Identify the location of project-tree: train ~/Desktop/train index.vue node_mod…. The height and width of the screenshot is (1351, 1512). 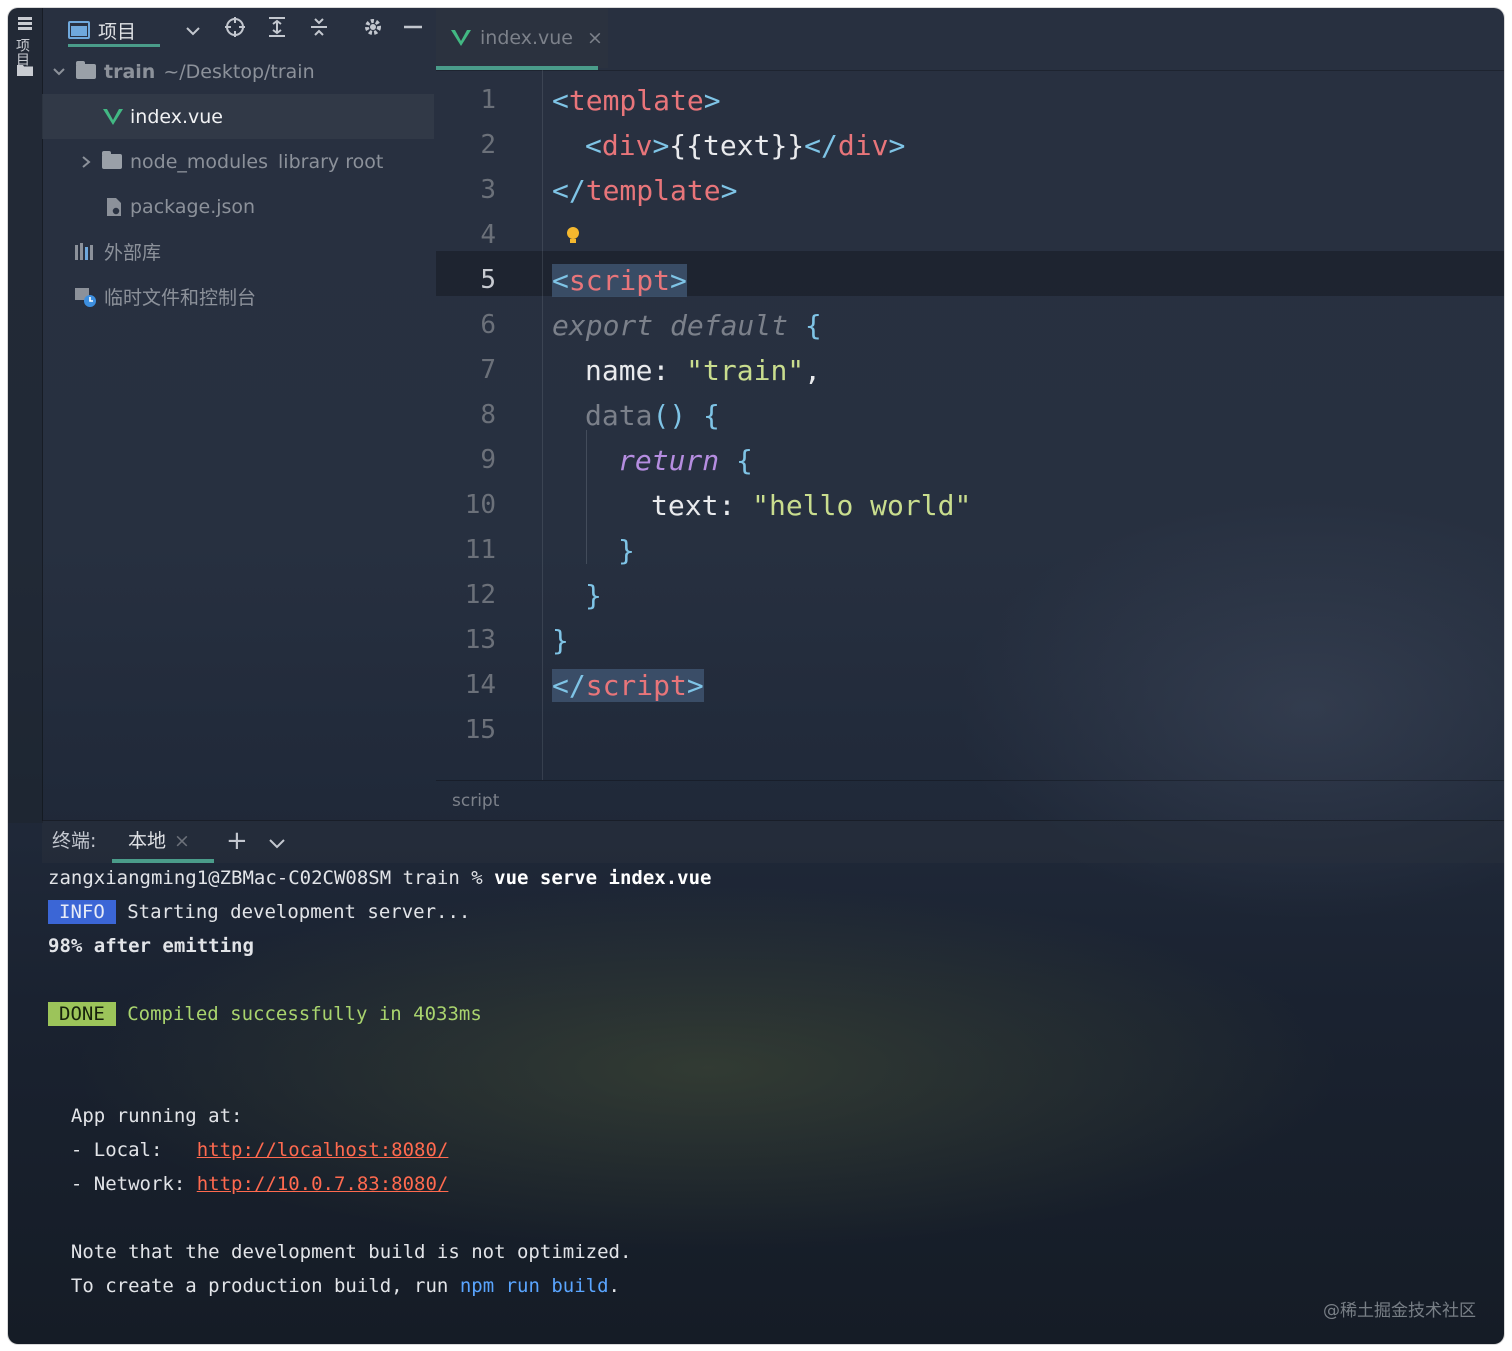
(238, 184).